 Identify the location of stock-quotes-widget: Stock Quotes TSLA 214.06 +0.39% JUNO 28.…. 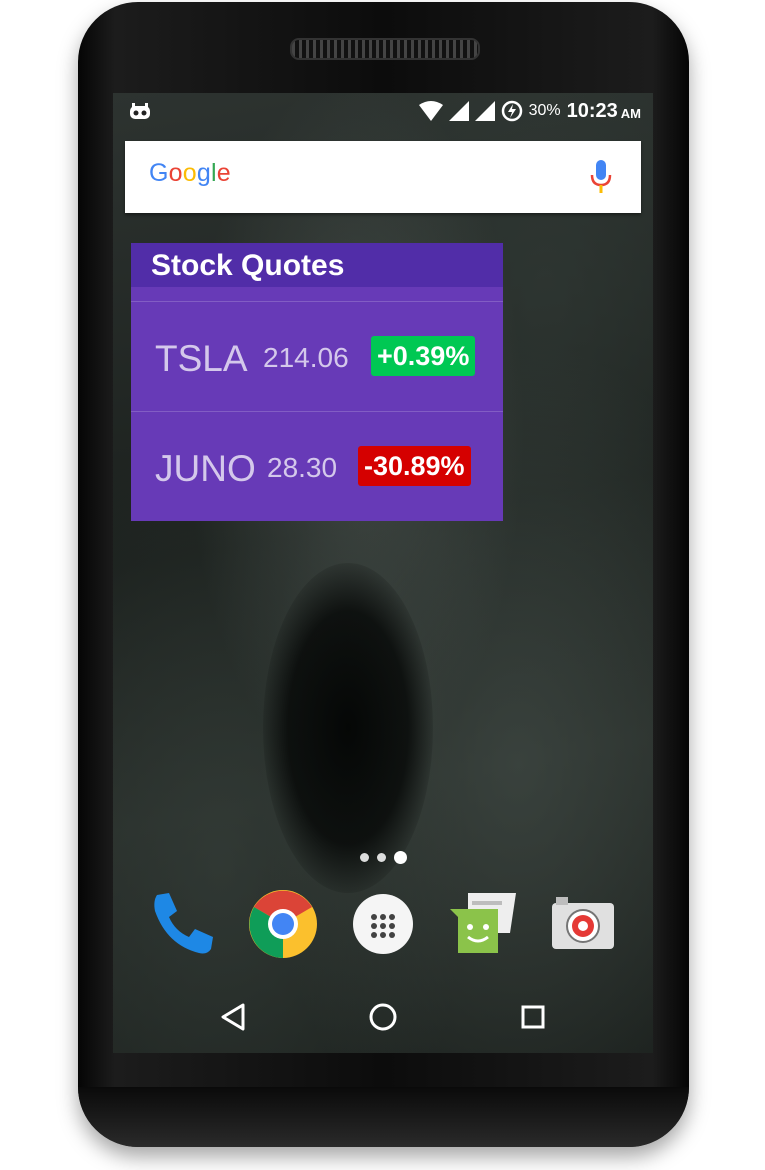
(317, 382).